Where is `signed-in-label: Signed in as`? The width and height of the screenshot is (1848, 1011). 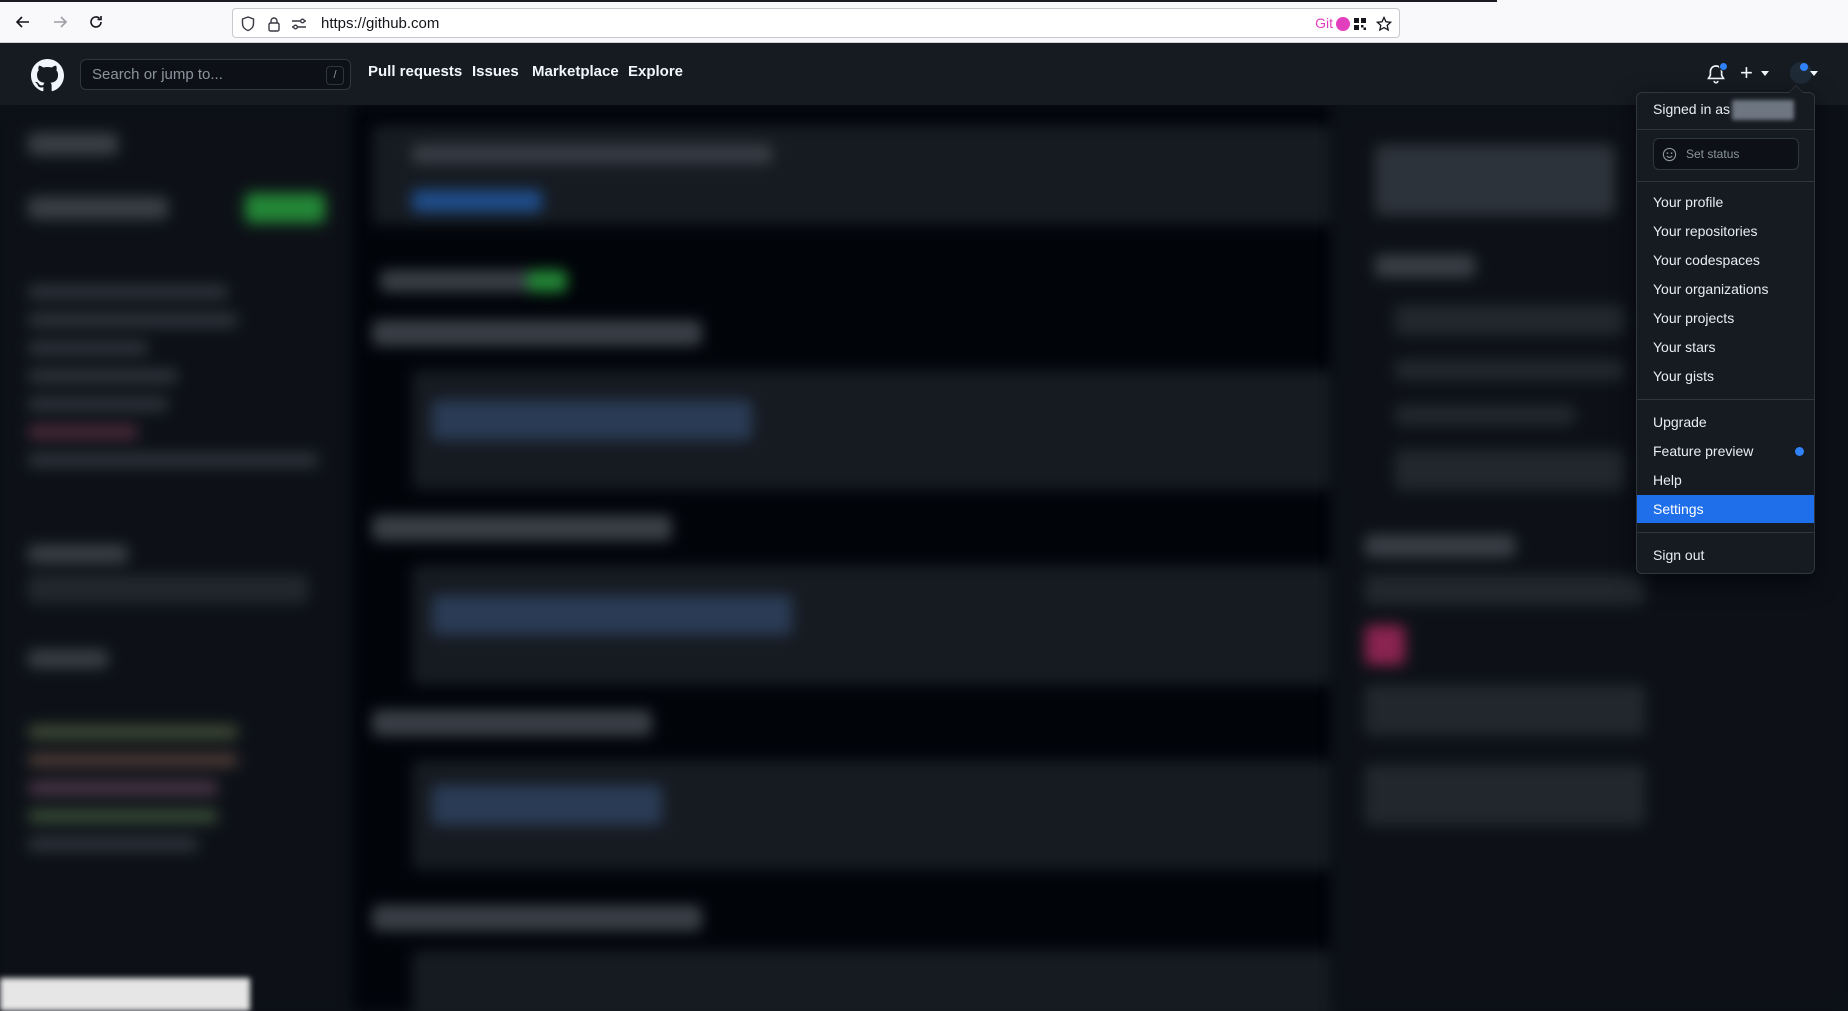
signed-in-label: Signed in as is located at coordinates (1692, 109).